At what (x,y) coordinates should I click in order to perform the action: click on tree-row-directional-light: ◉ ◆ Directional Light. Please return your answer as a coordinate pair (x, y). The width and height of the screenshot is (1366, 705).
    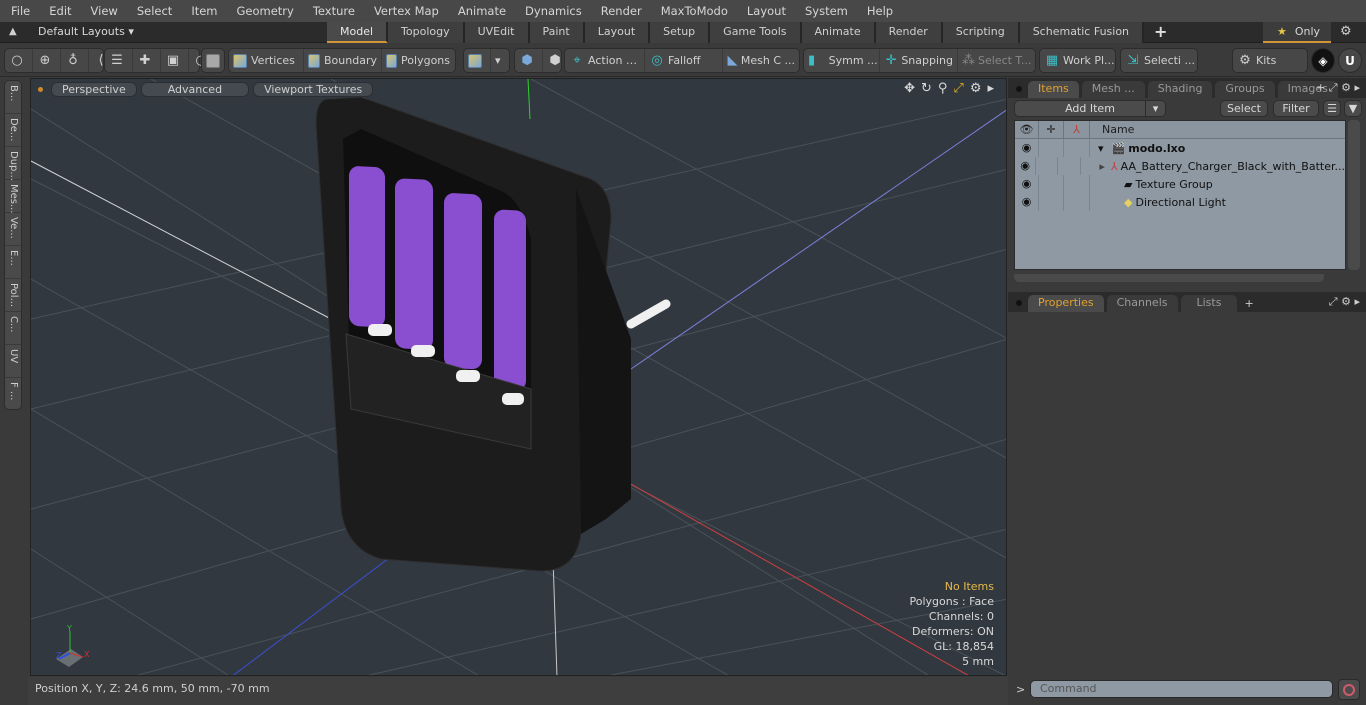
    Looking at the image, I should click on (1180, 202).